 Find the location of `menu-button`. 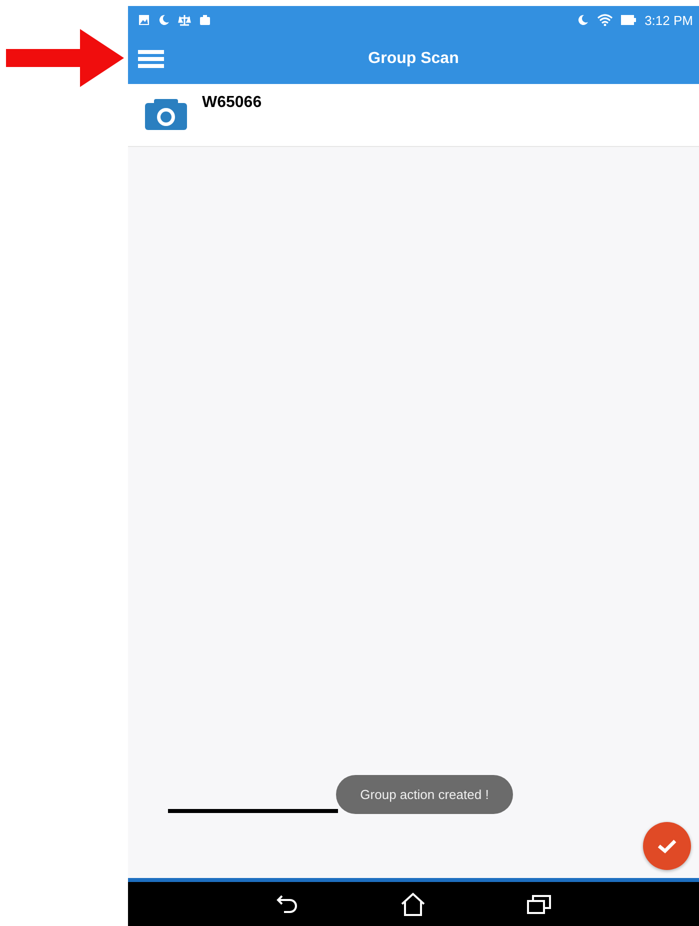

menu-button is located at coordinates (151, 59).